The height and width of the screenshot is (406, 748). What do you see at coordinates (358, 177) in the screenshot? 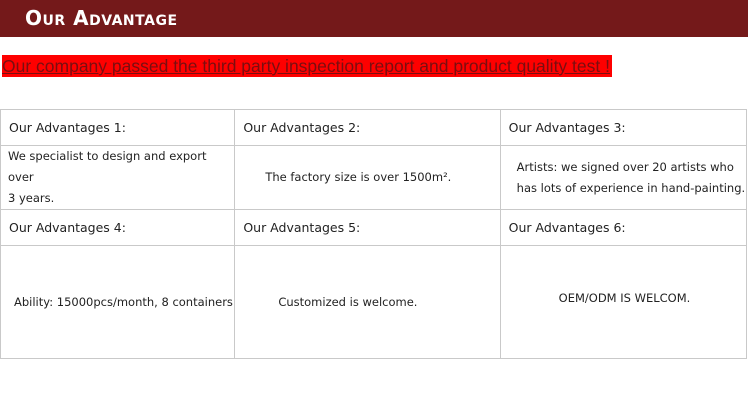
I see `advantage-2-line-1: The factory size is over 1500m².` at bounding box center [358, 177].